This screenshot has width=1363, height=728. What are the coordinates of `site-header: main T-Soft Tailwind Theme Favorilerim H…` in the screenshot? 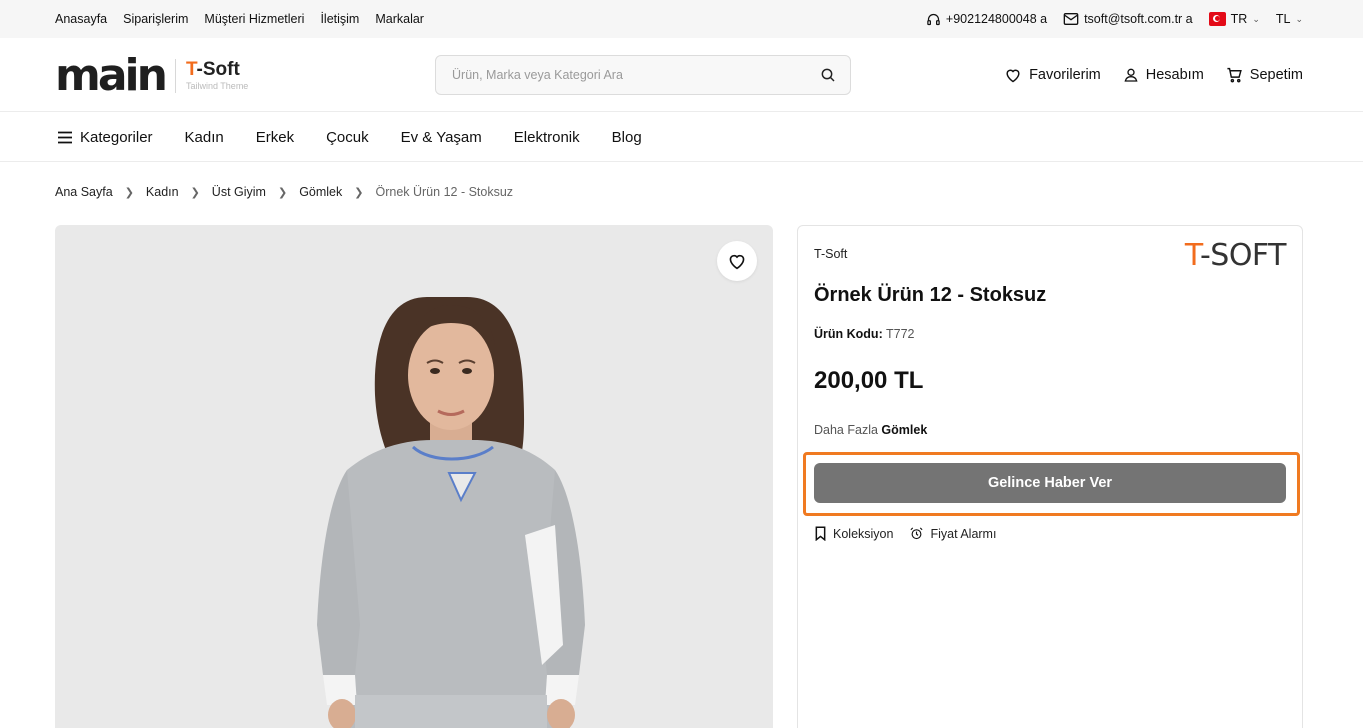 It's located at (681, 75).